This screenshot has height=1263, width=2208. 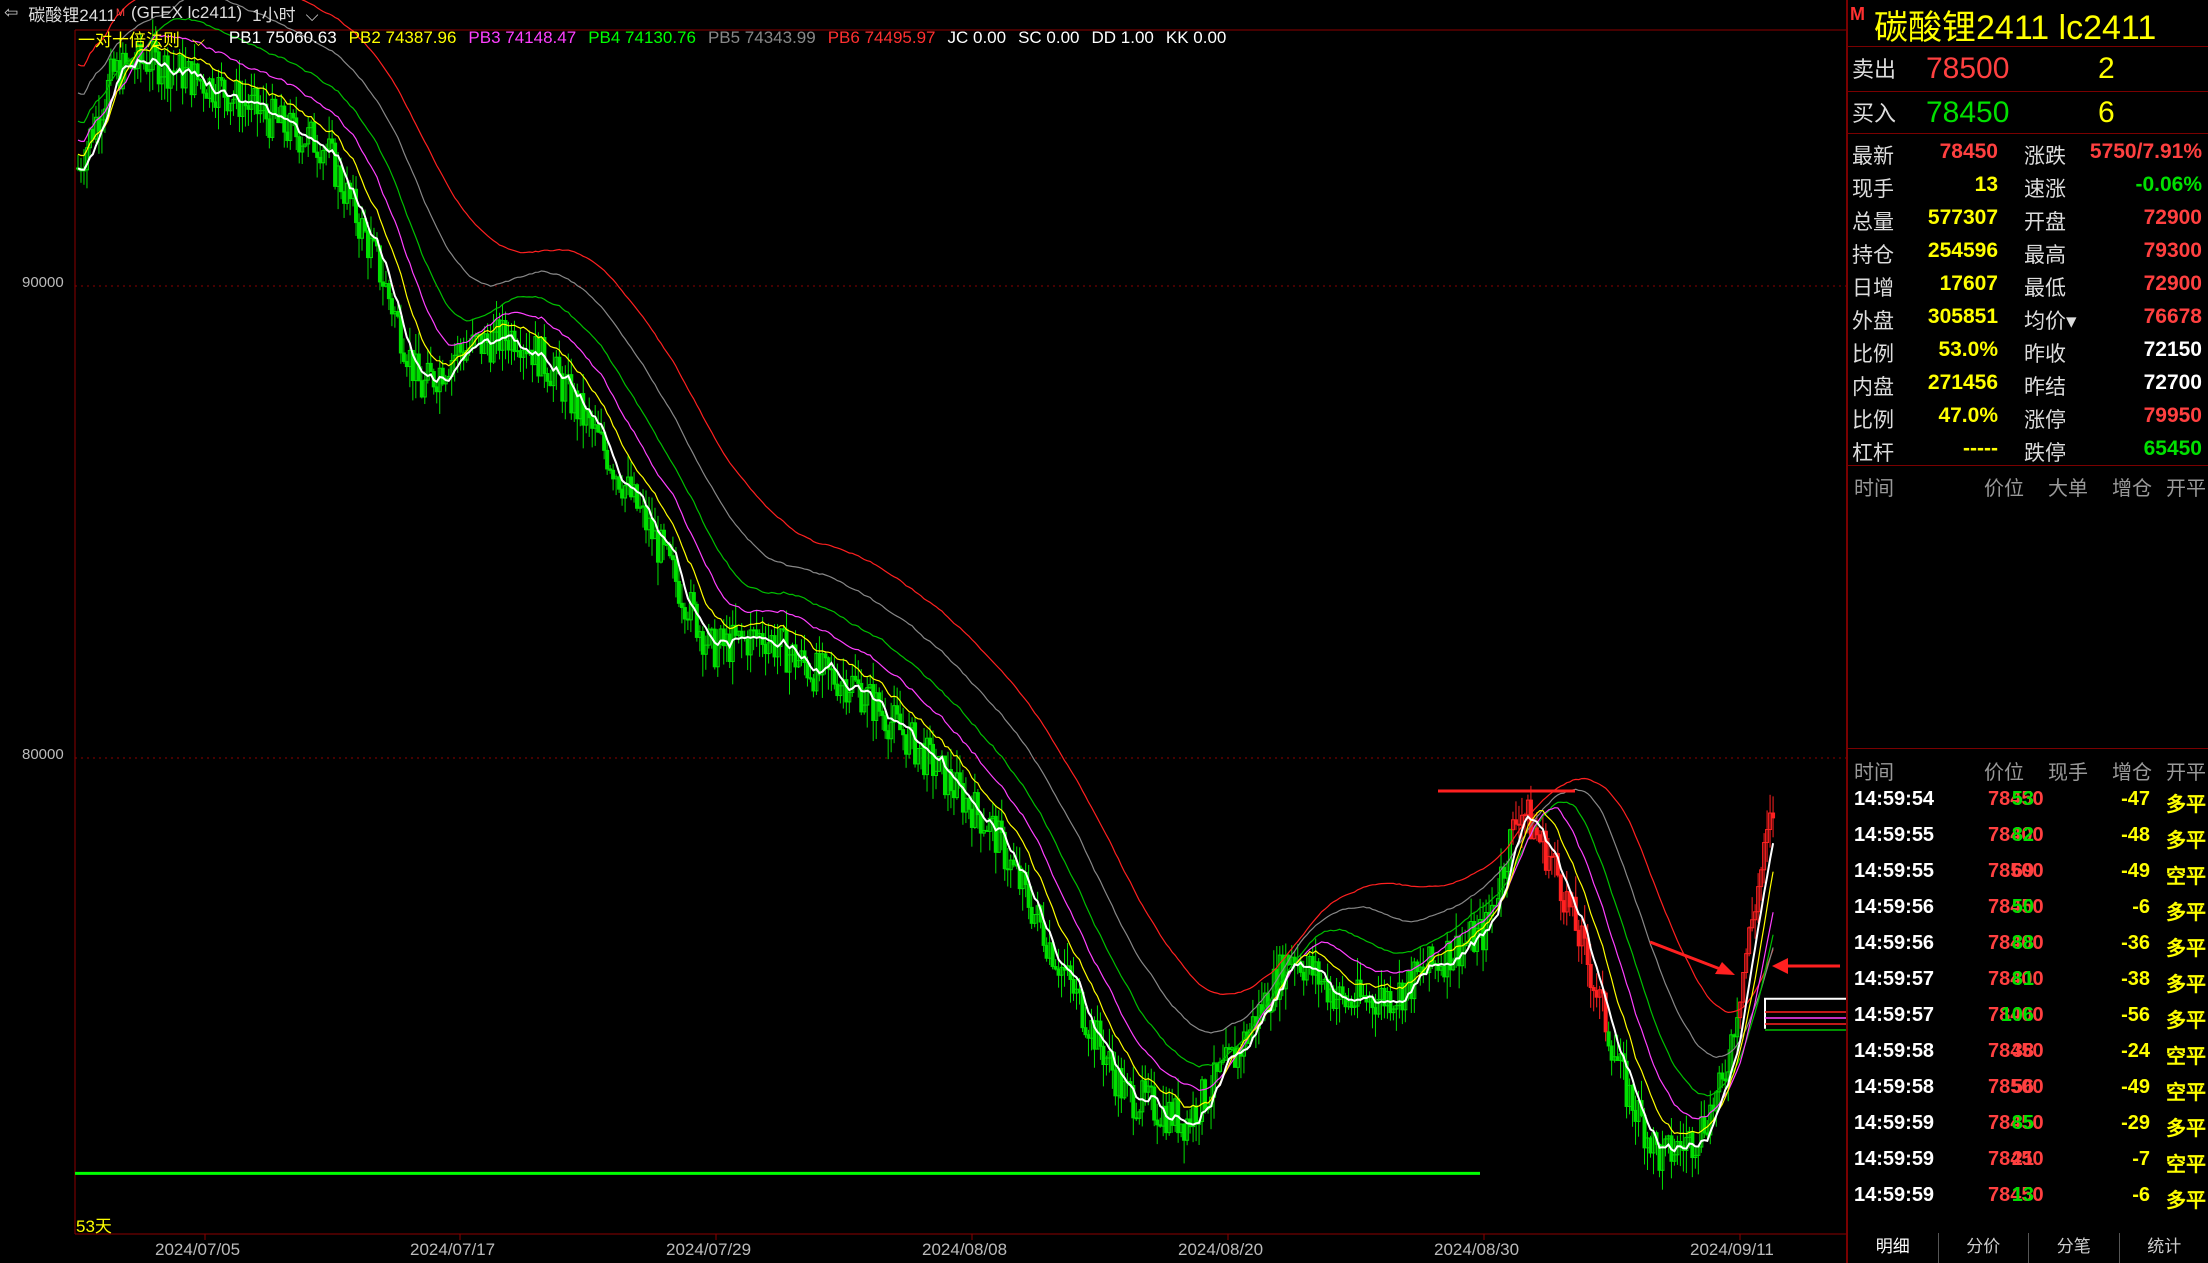 I want to click on tab-0: 明细, so click(x=1893, y=1248).